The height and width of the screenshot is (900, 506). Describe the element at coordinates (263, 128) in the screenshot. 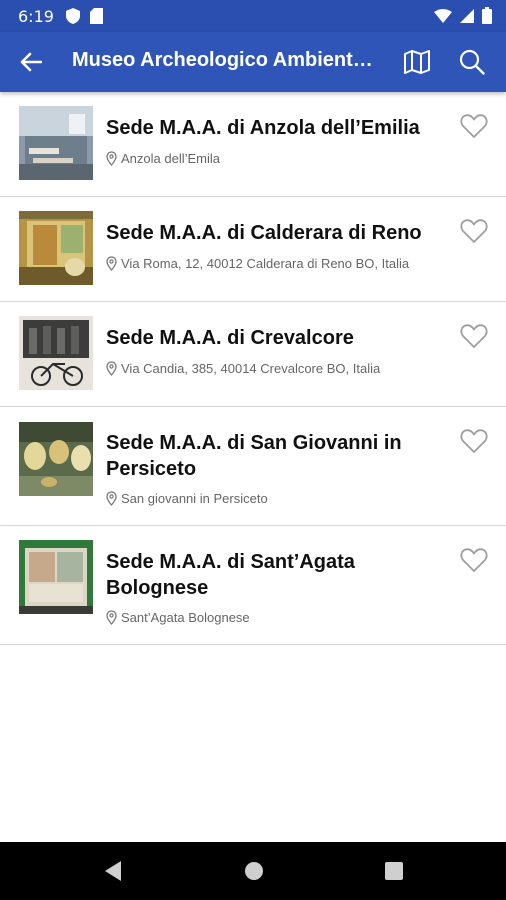

I see `item-title: Sede M.A.A. di Anzola dell’Emilia` at that location.